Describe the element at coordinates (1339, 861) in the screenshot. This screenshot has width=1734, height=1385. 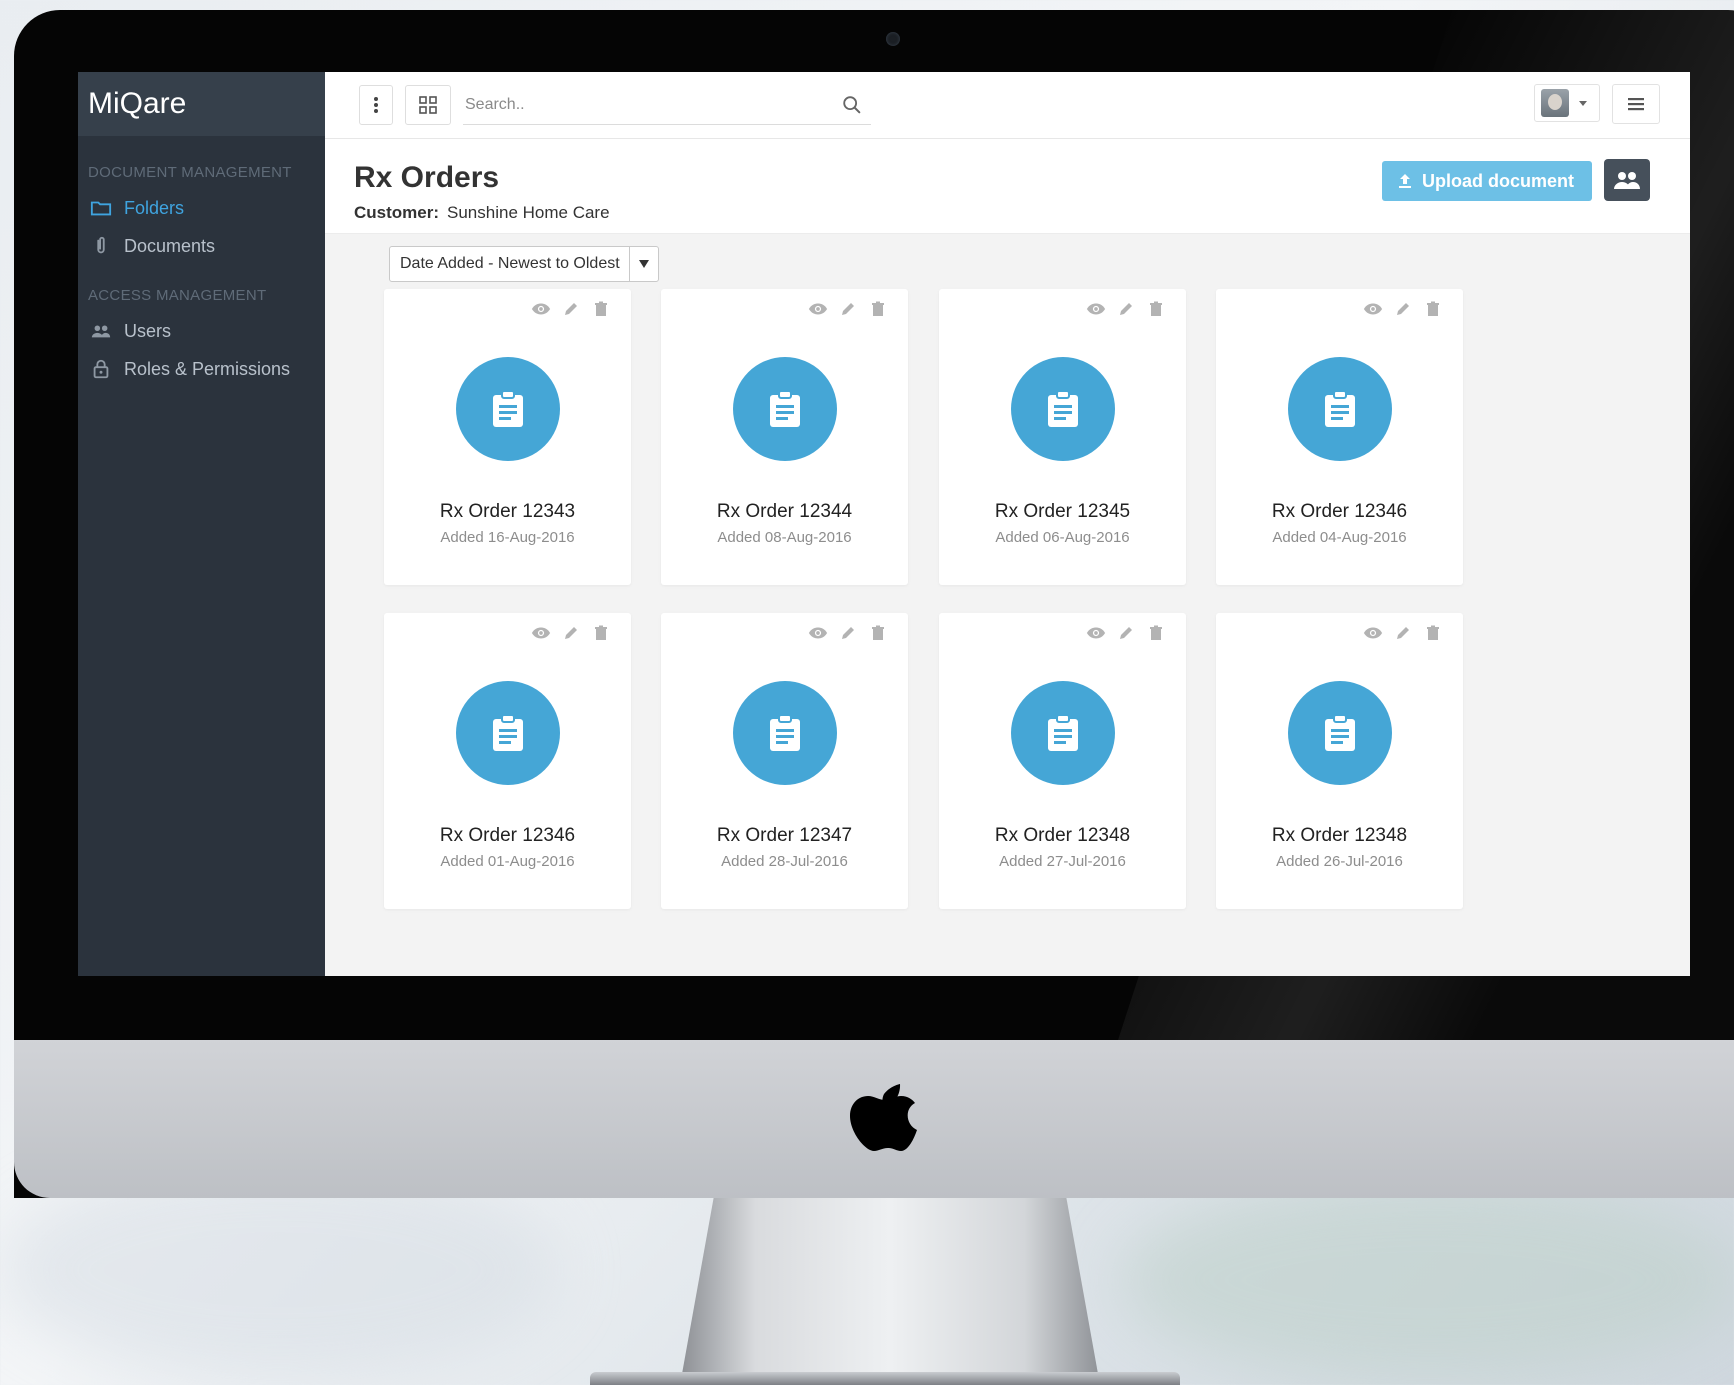
I see `document-added-date: Added 26-Jul-2016` at that location.